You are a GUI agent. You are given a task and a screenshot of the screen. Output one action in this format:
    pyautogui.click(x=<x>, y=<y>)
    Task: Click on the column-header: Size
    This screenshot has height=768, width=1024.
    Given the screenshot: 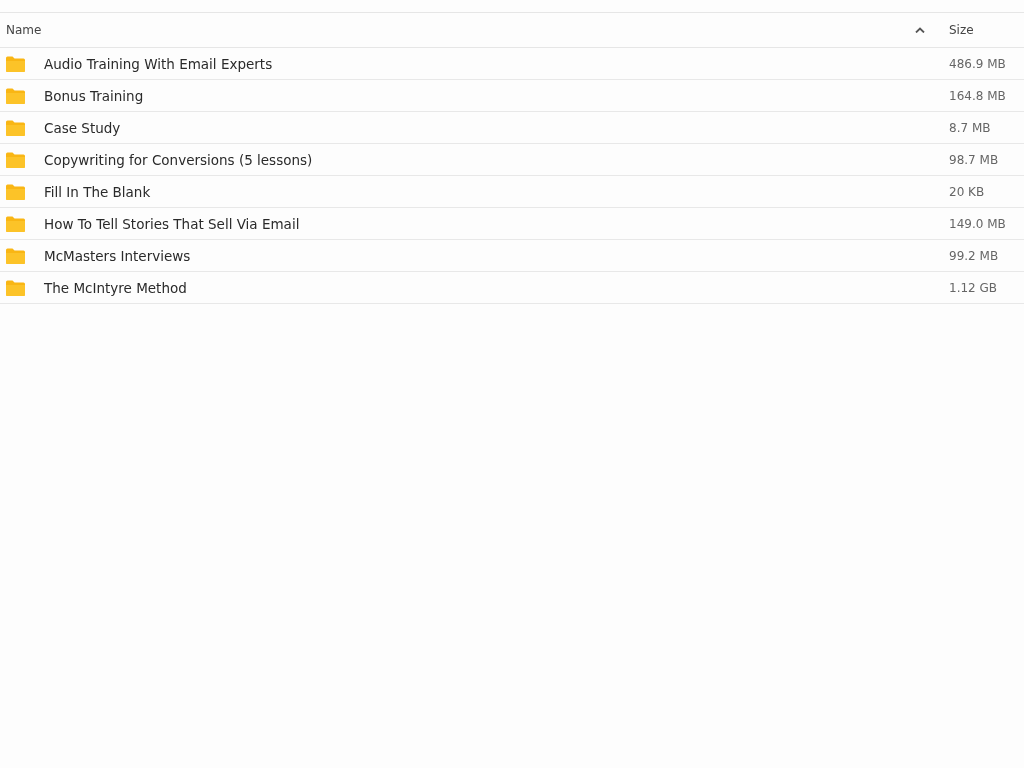 What is the action you would take?
    pyautogui.click(x=986, y=30)
    